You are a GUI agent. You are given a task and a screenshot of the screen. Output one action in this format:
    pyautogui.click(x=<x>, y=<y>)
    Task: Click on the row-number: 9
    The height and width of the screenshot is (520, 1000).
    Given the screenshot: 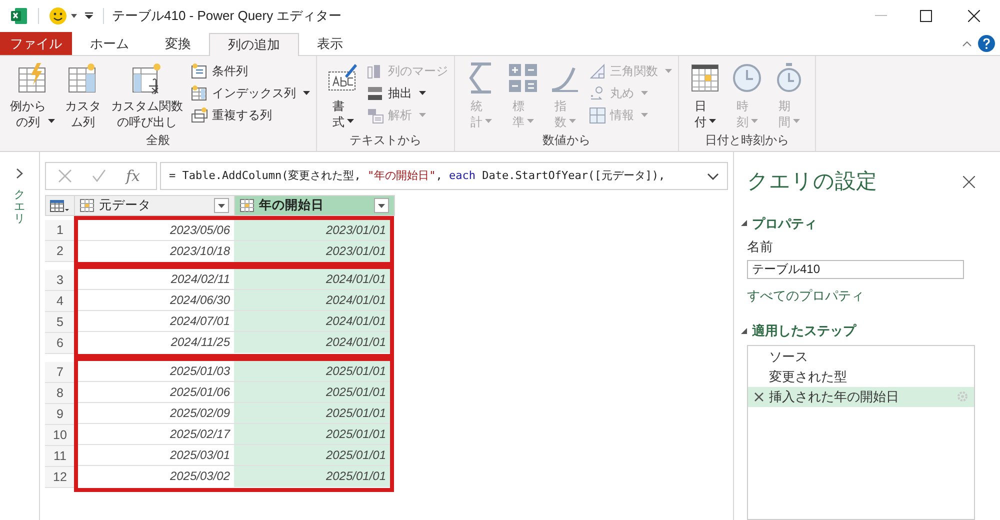 What is the action you would take?
    pyautogui.click(x=60, y=414)
    